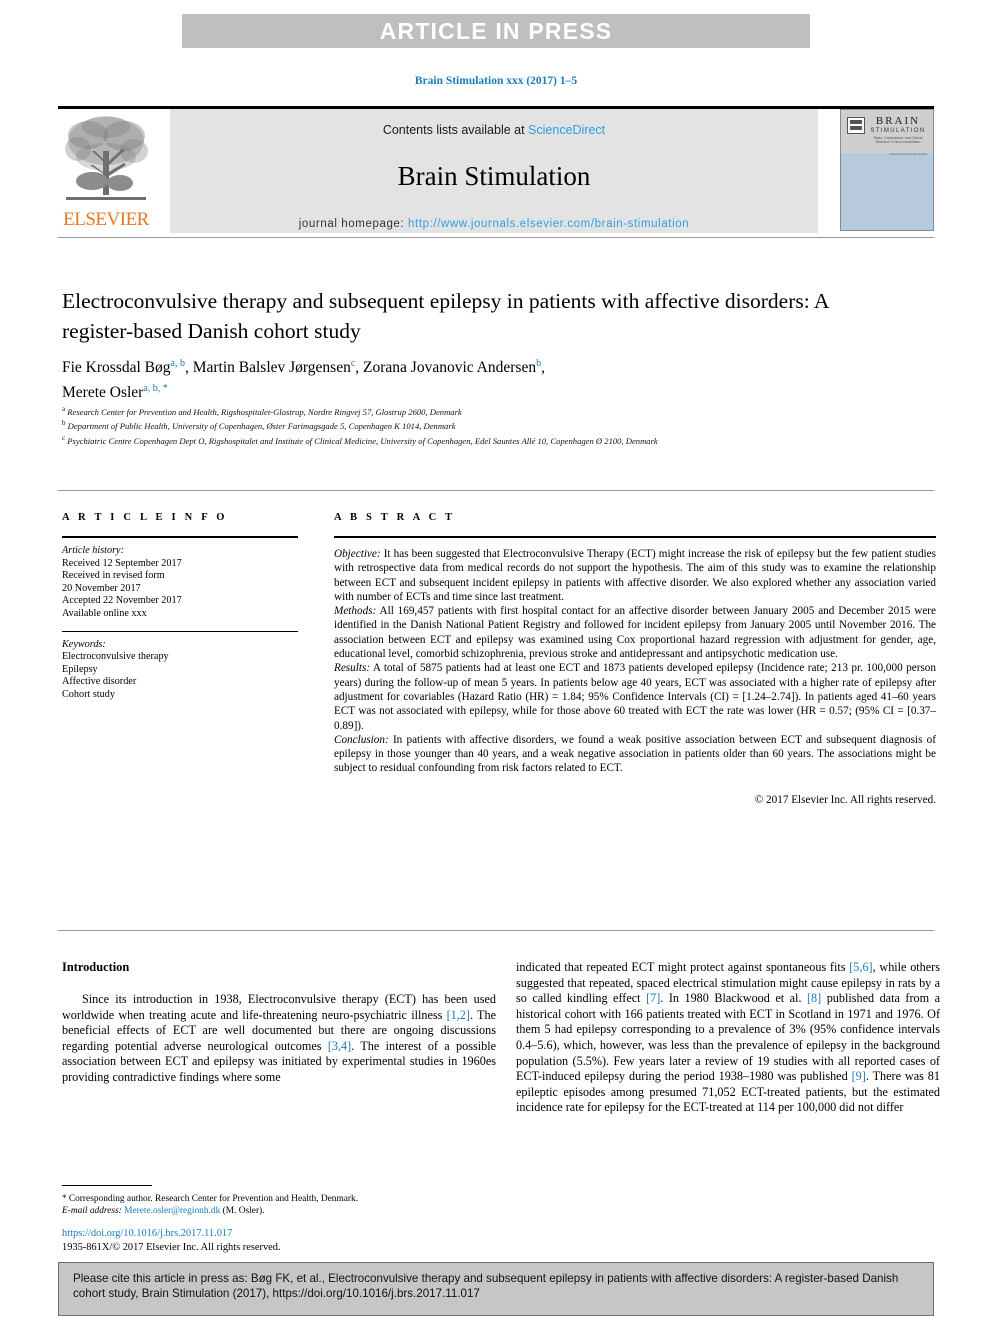 This screenshot has height=1323, width=992. Describe the element at coordinates (496, 81) in the screenshot. I see `running-head: Brain Stimulation xxx (2017) 1–5` at that location.